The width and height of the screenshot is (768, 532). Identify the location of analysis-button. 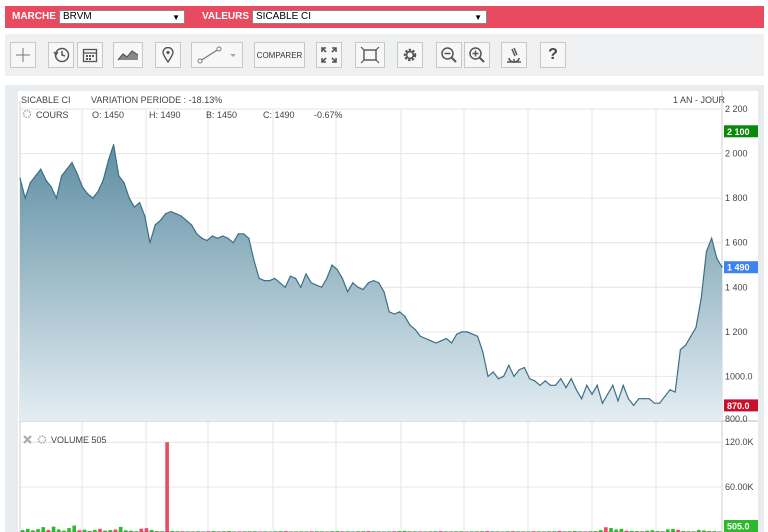
(514, 55).